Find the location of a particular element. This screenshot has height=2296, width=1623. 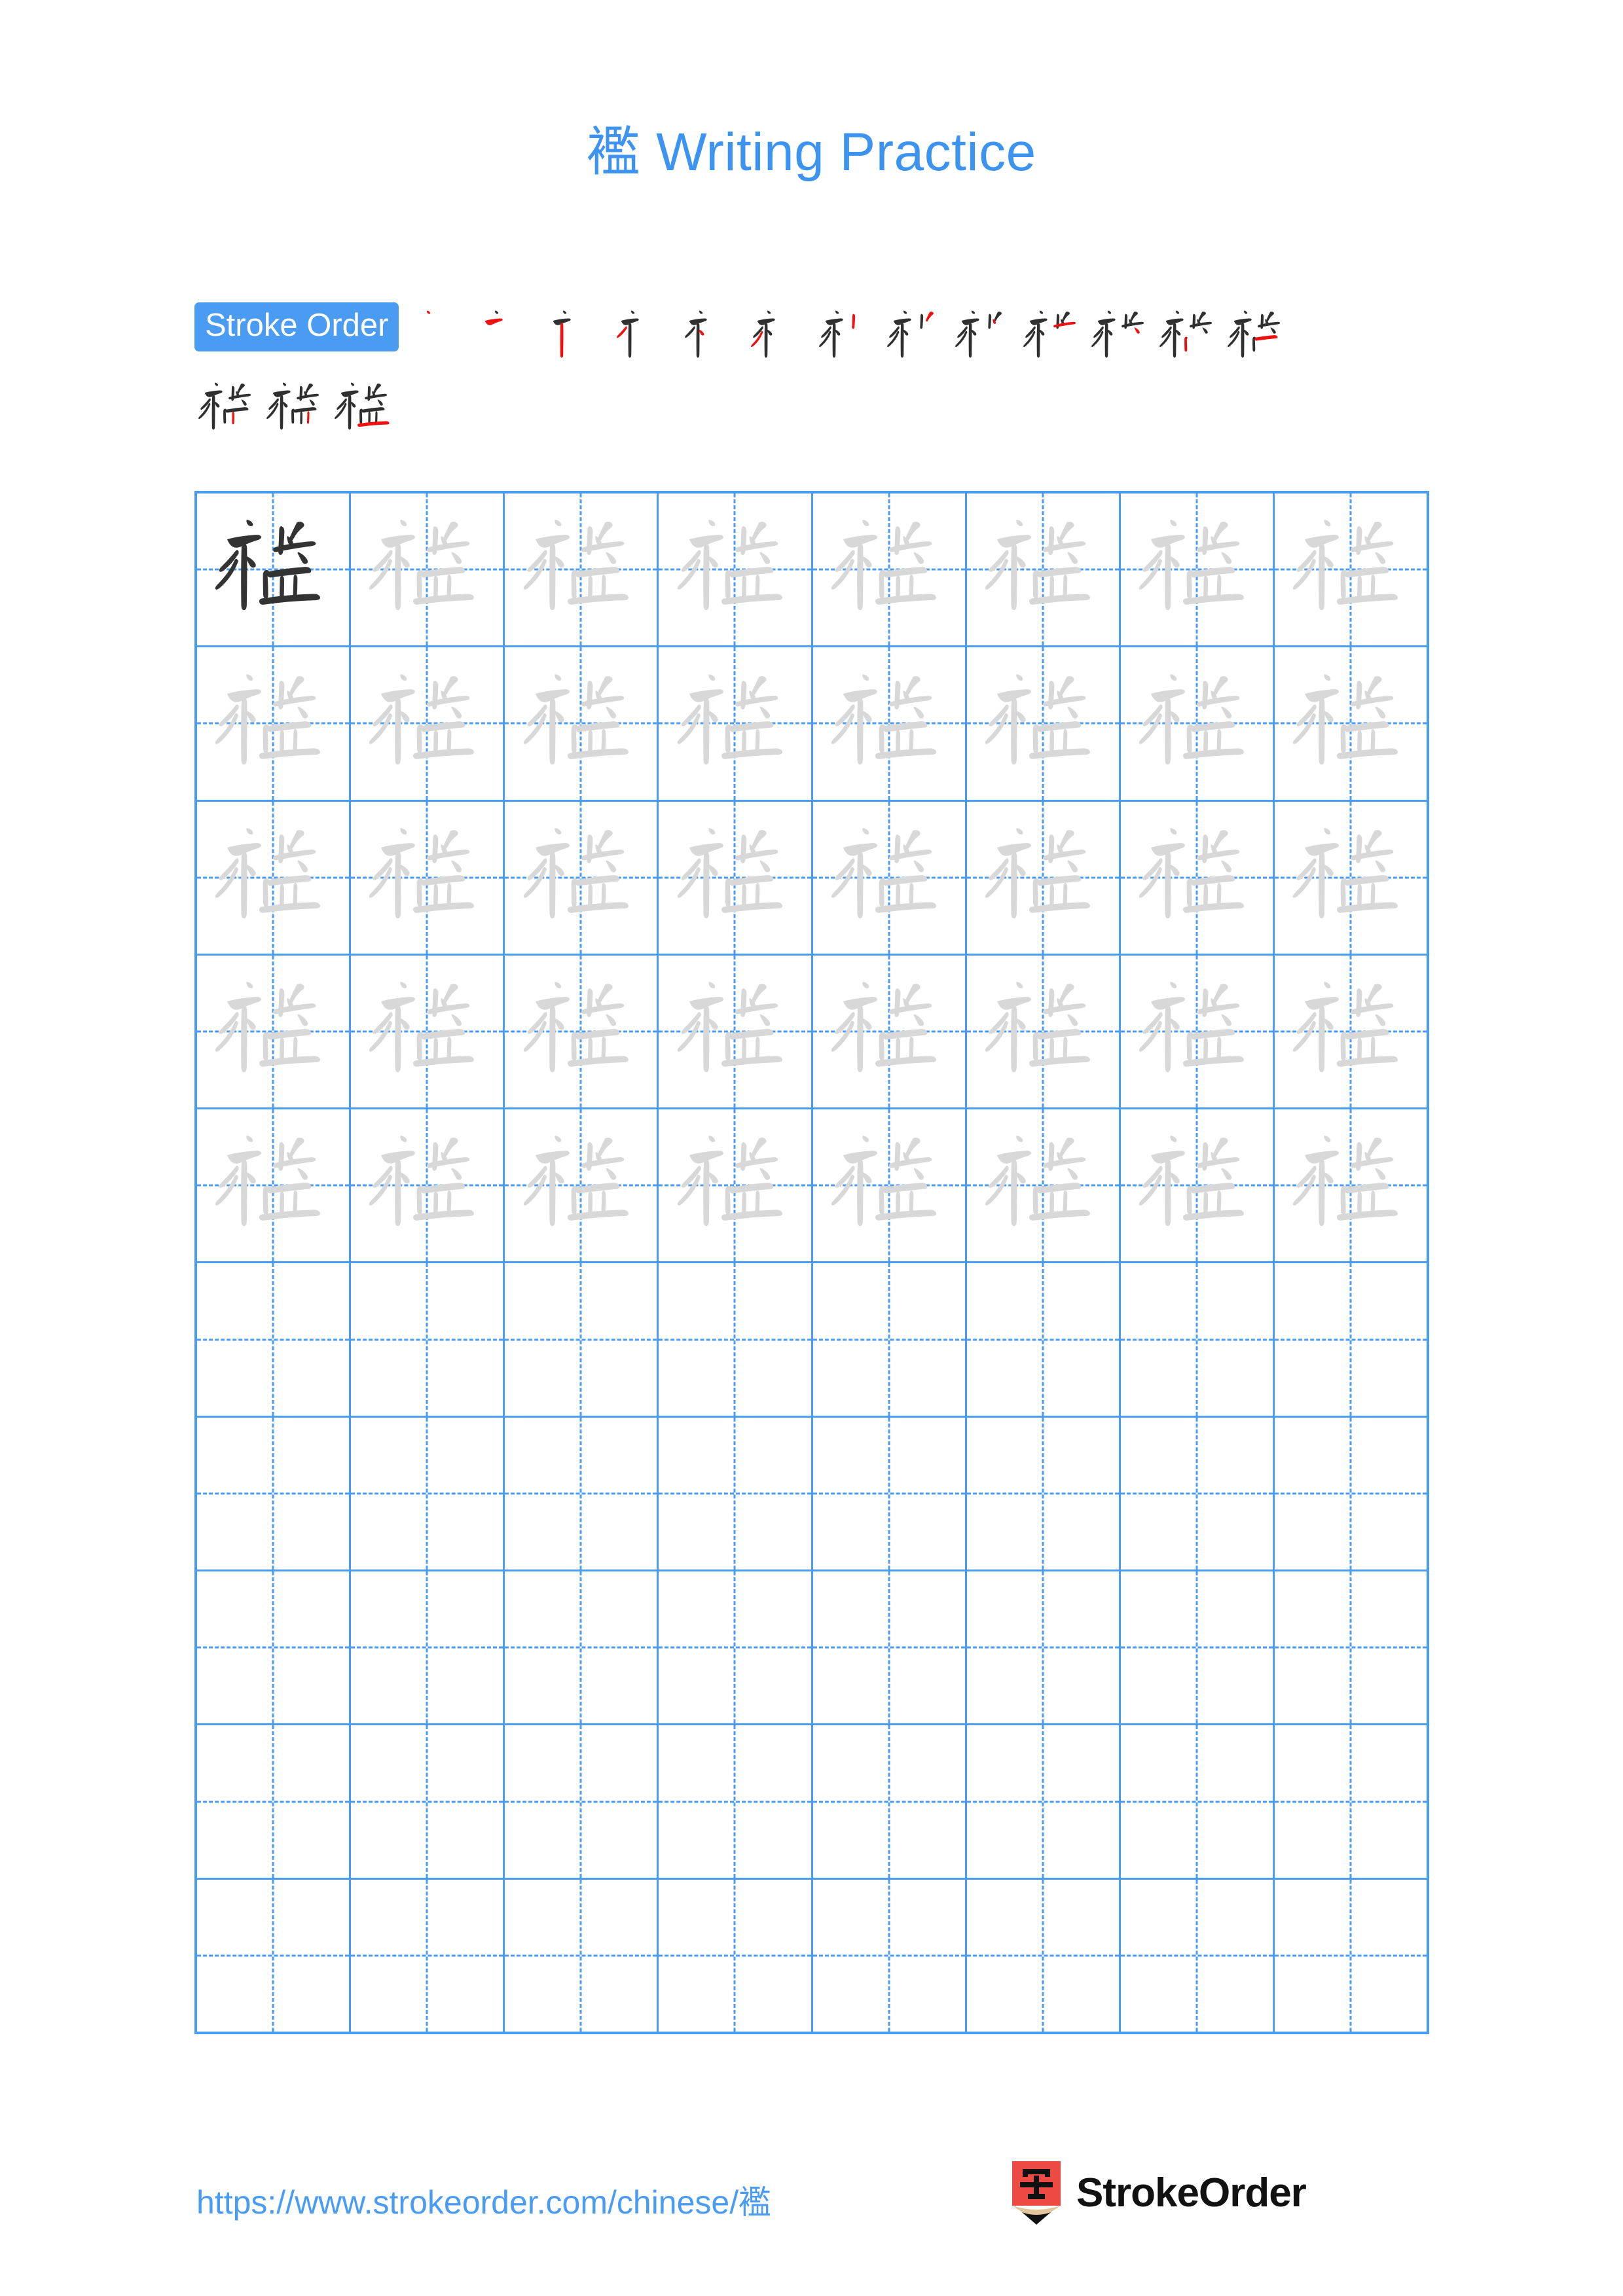

footer-url: https://www.strokeorder.com/chinese/襤 is located at coordinates (483, 2199).